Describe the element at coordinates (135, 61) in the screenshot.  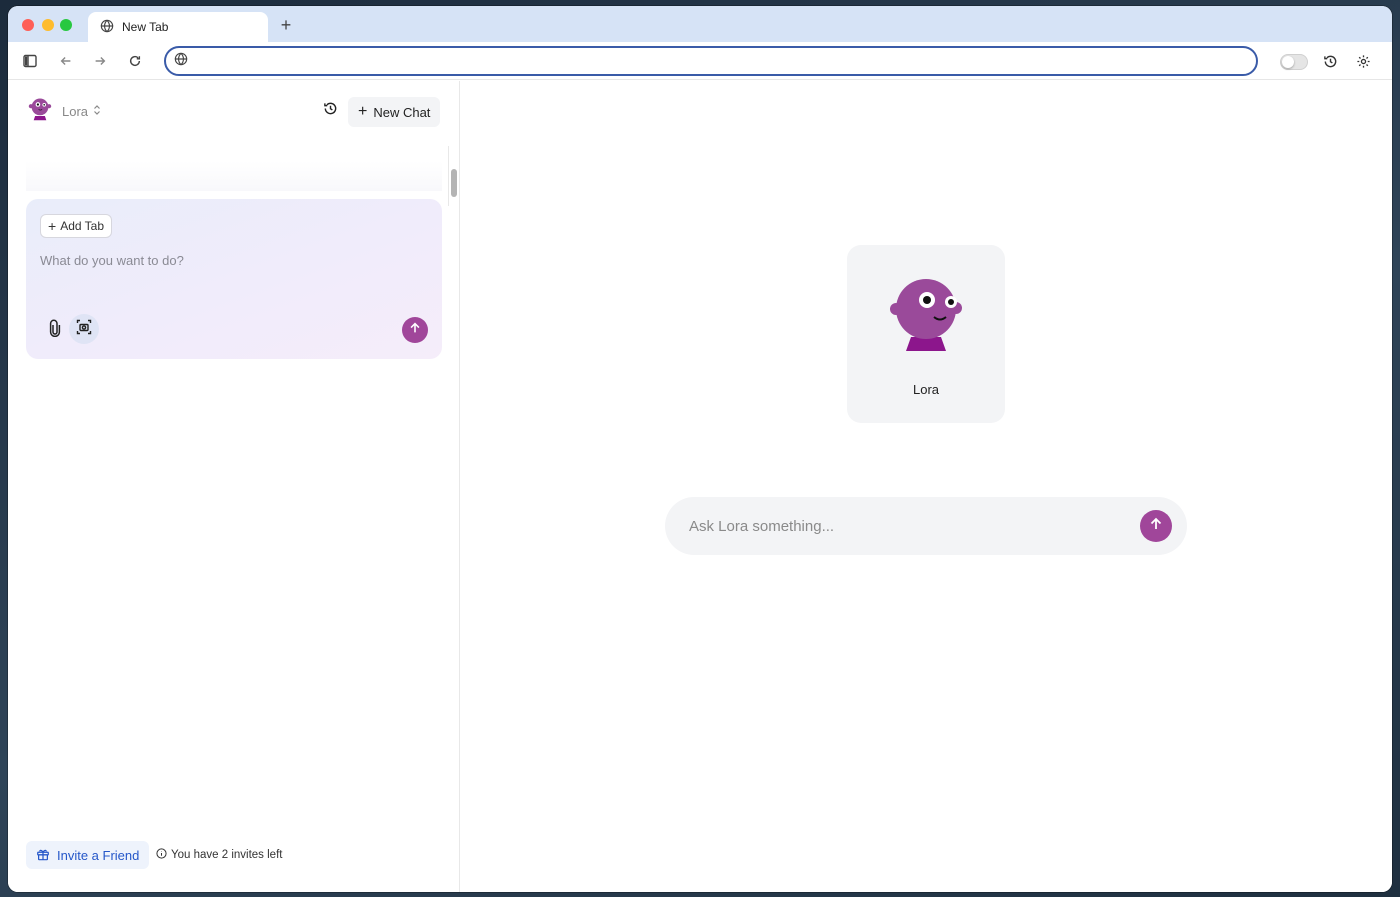
I see `reload-icon` at that location.